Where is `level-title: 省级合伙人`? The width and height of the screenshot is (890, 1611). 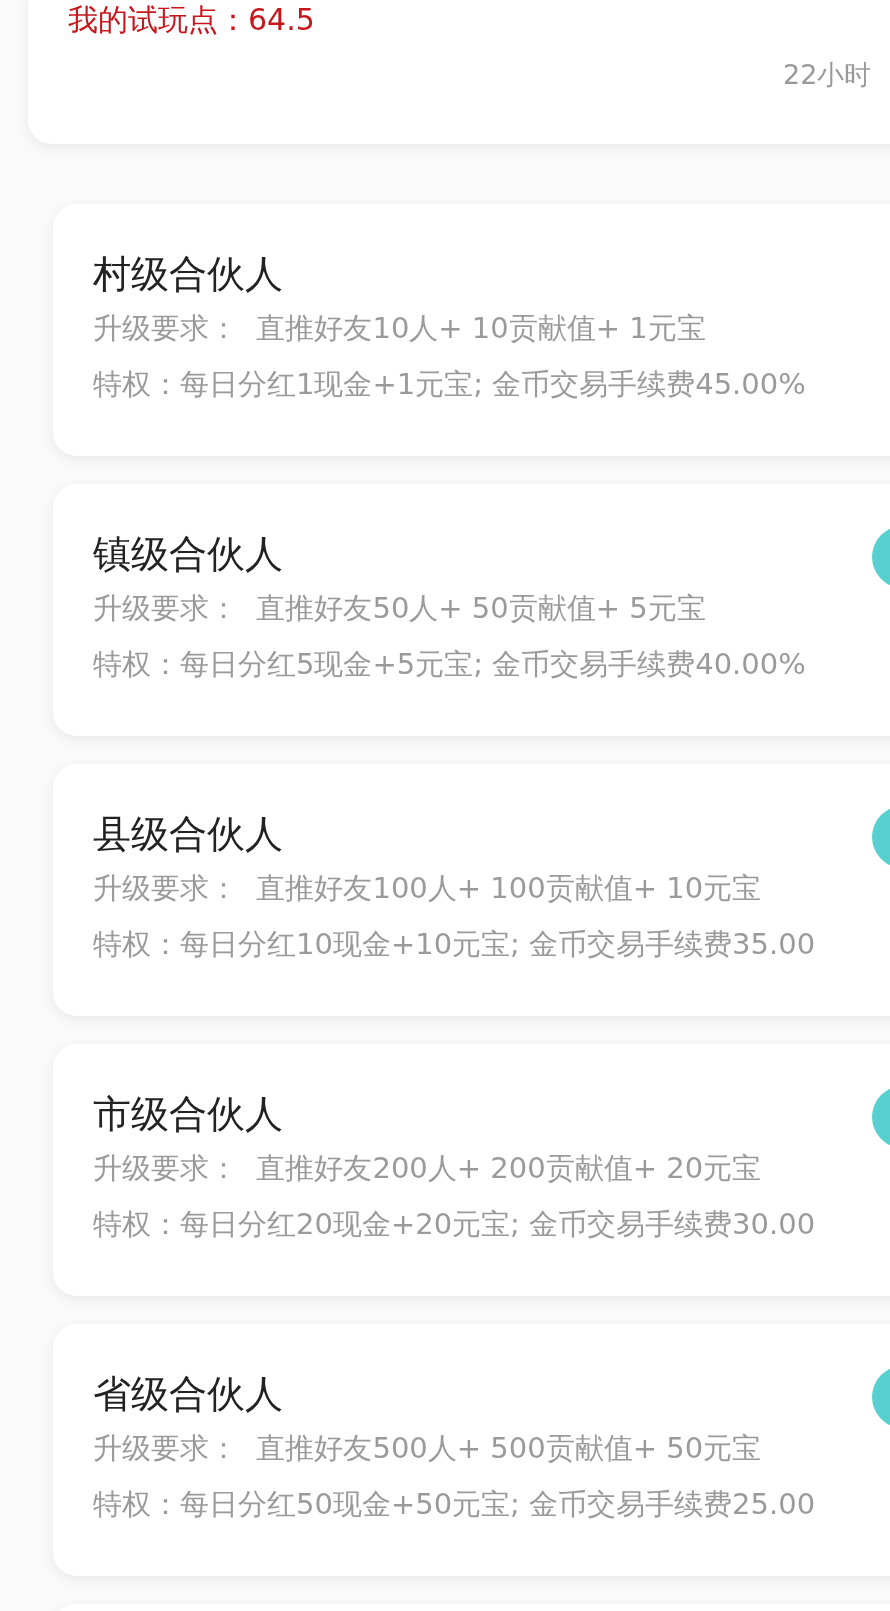 level-title: 省级合伙人 is located at coordinates (188, 1394).